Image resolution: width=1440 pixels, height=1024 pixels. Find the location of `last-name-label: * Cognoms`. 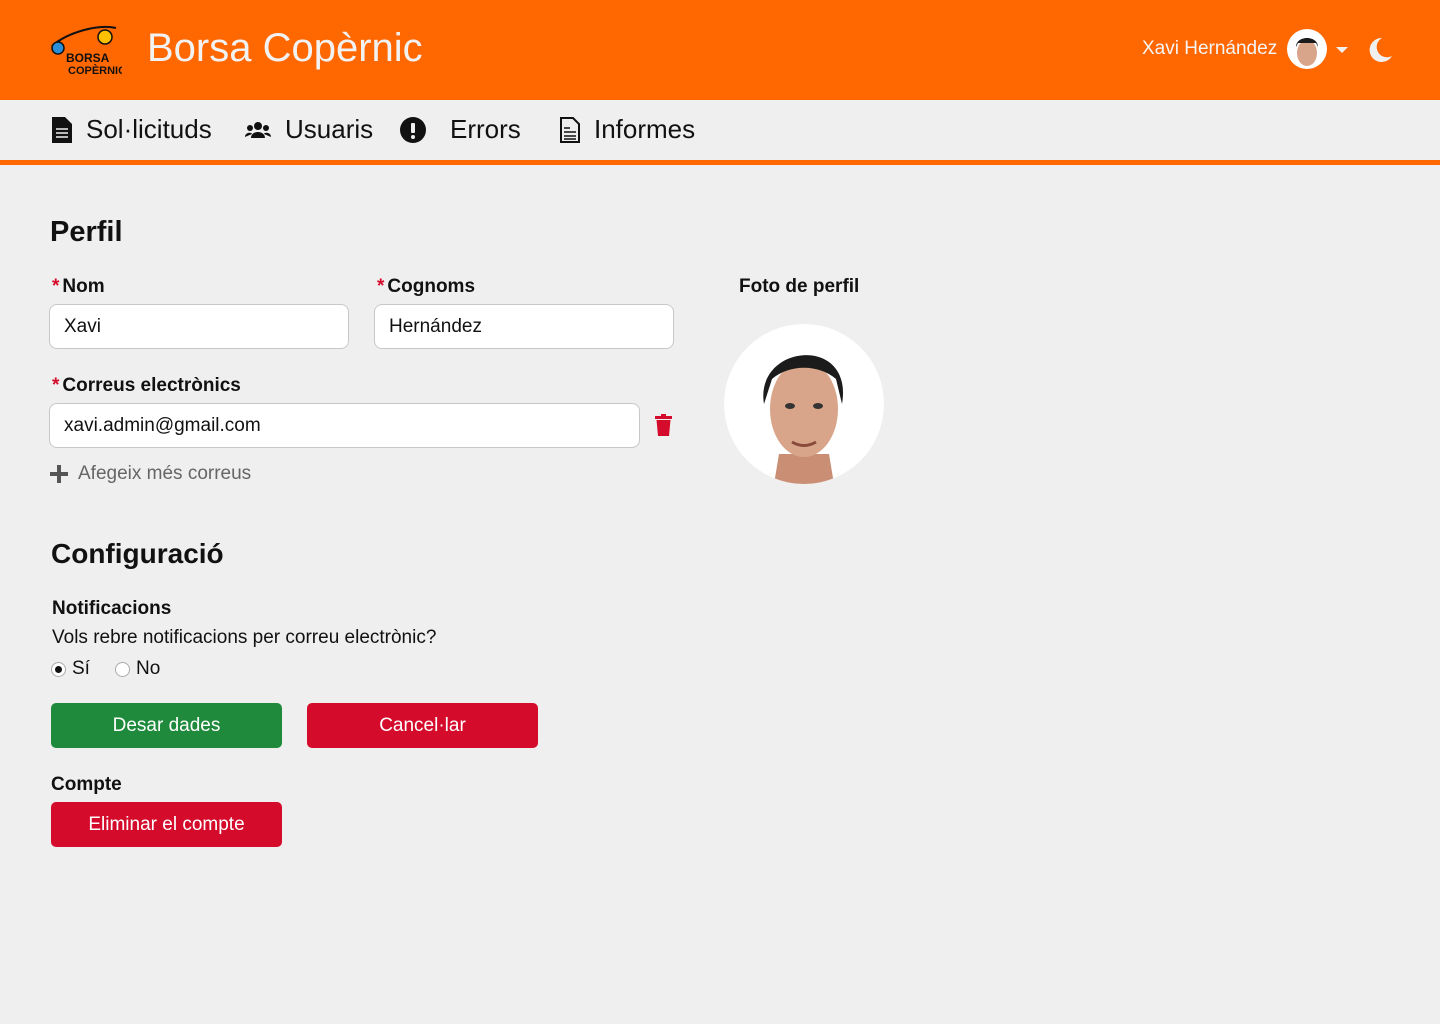

last-name-label: * Cognoms is located at coordinates (426, 287).